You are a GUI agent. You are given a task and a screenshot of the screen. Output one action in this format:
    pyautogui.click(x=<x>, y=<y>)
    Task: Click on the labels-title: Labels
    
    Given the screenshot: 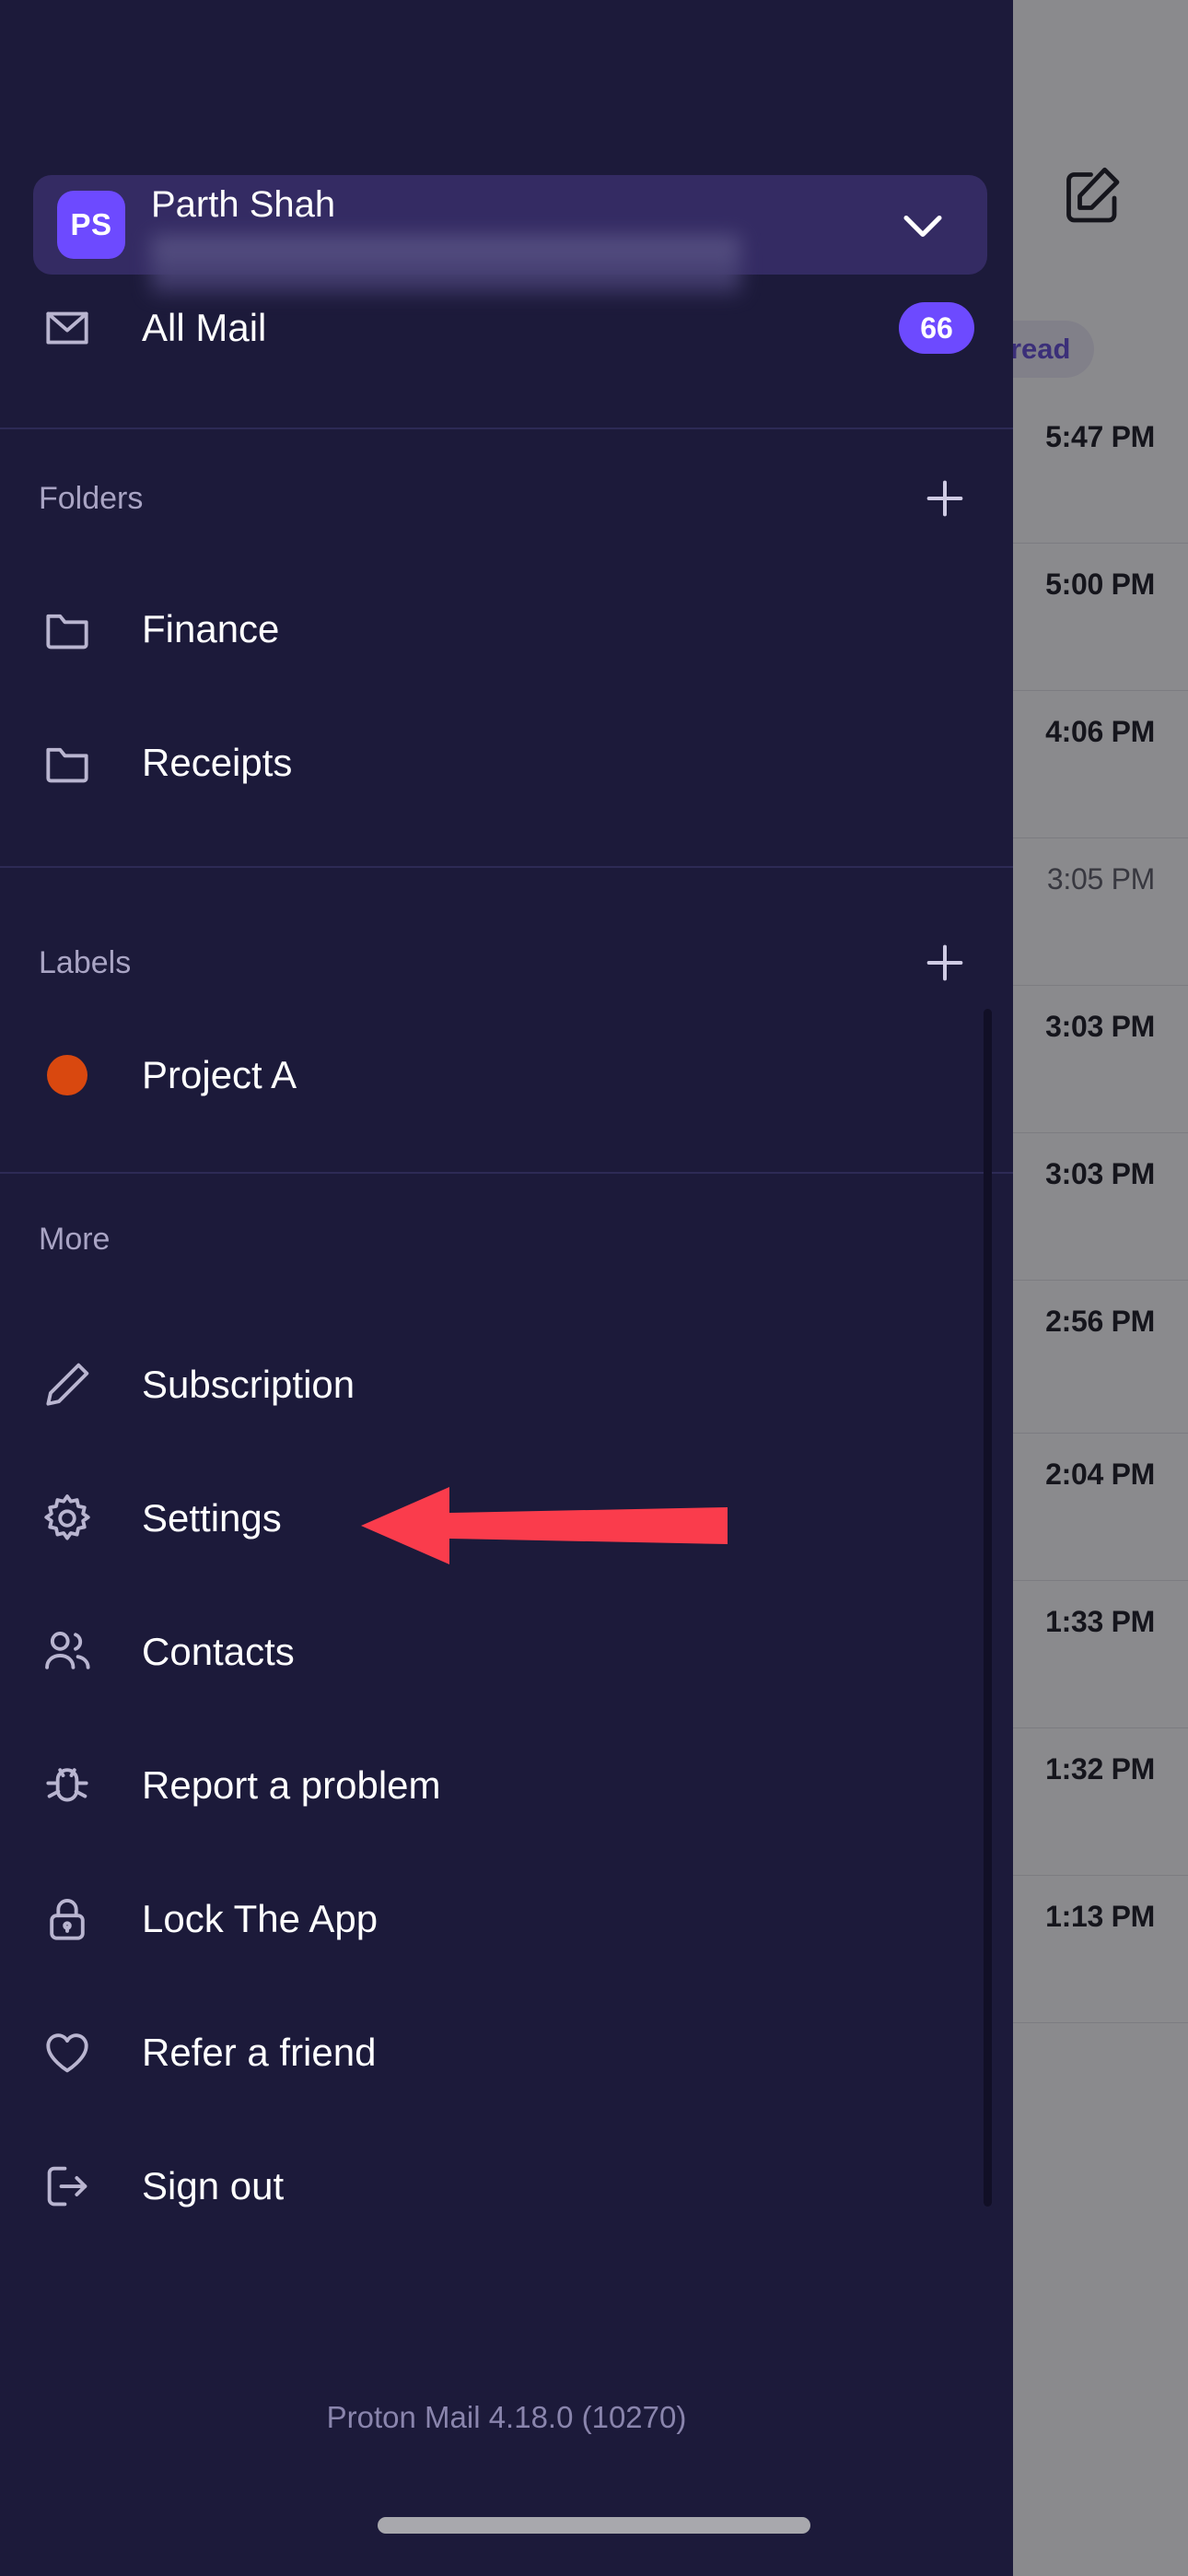 What is the action you would take?
    pyautogui.click(x=85, y=962)
    